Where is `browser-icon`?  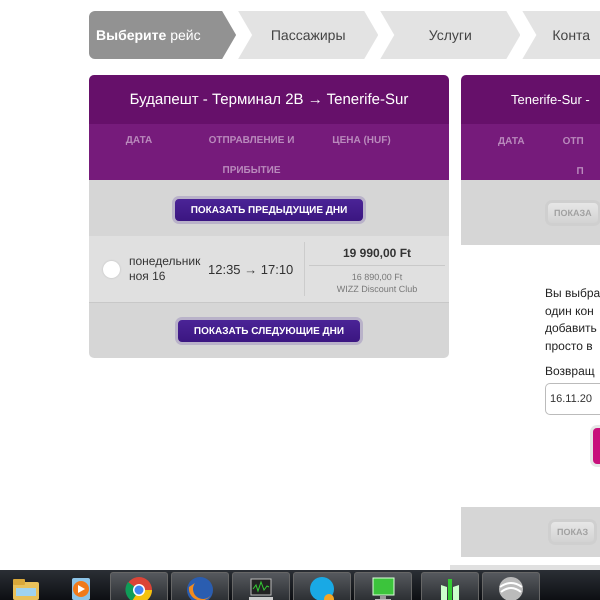 browser-icon is located at coordinates (139, 587).